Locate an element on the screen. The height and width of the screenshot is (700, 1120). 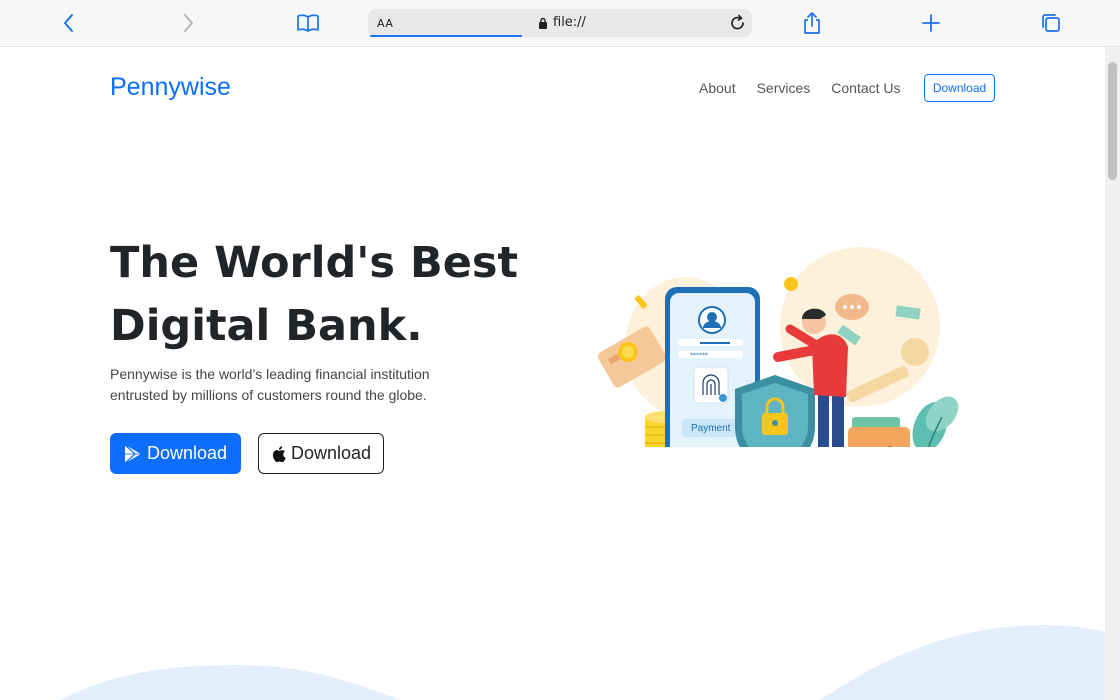
payment-label: Payment is located at coordinates (711, 428).